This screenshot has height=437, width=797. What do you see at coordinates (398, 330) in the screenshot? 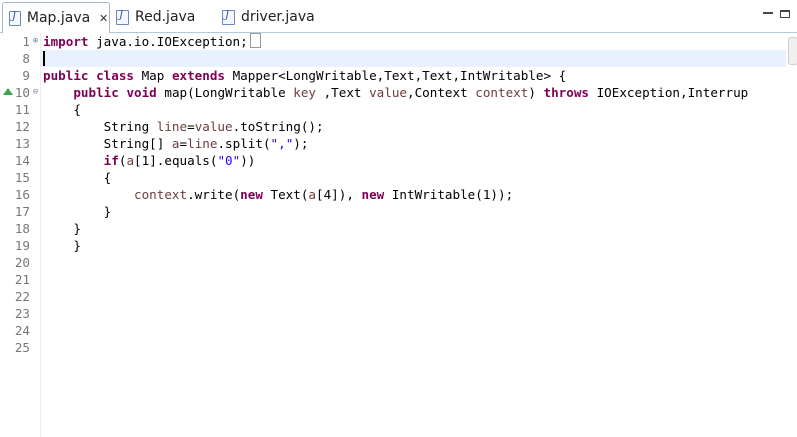
I see `code-line: 24` at bounding box center [398, 330].